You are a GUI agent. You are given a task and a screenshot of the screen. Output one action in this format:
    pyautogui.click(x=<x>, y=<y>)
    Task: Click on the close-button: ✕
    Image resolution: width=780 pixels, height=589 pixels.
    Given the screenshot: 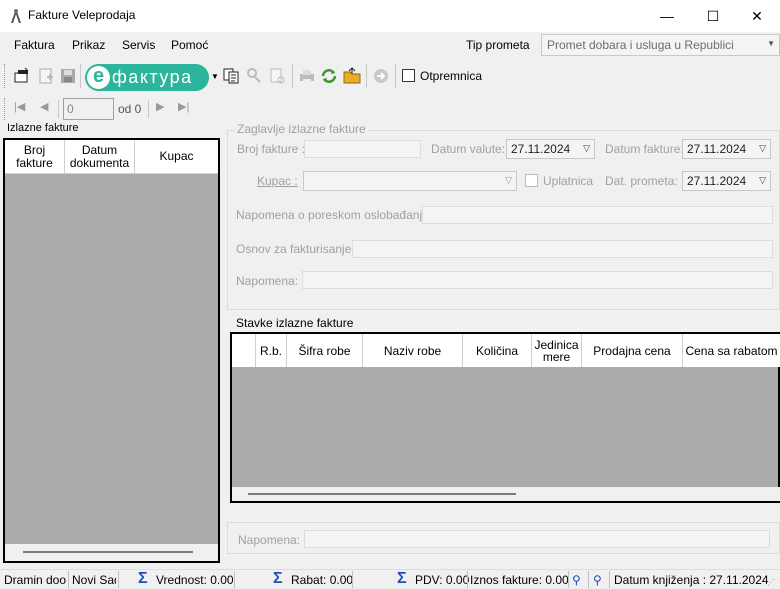 What is the action you would take?
    pyautogui.click(x=757, y=16)
    